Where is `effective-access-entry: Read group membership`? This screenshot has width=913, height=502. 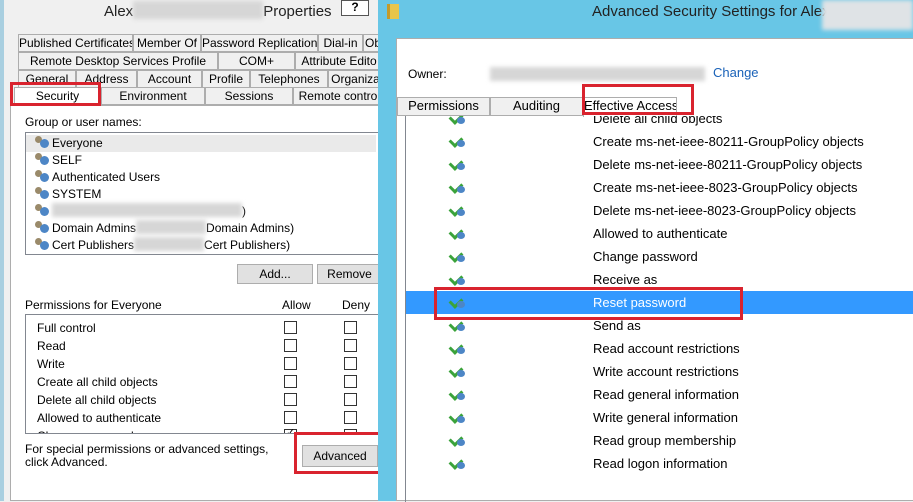 effective-access-entry: Read group membership is located at coordinates (659, 440).